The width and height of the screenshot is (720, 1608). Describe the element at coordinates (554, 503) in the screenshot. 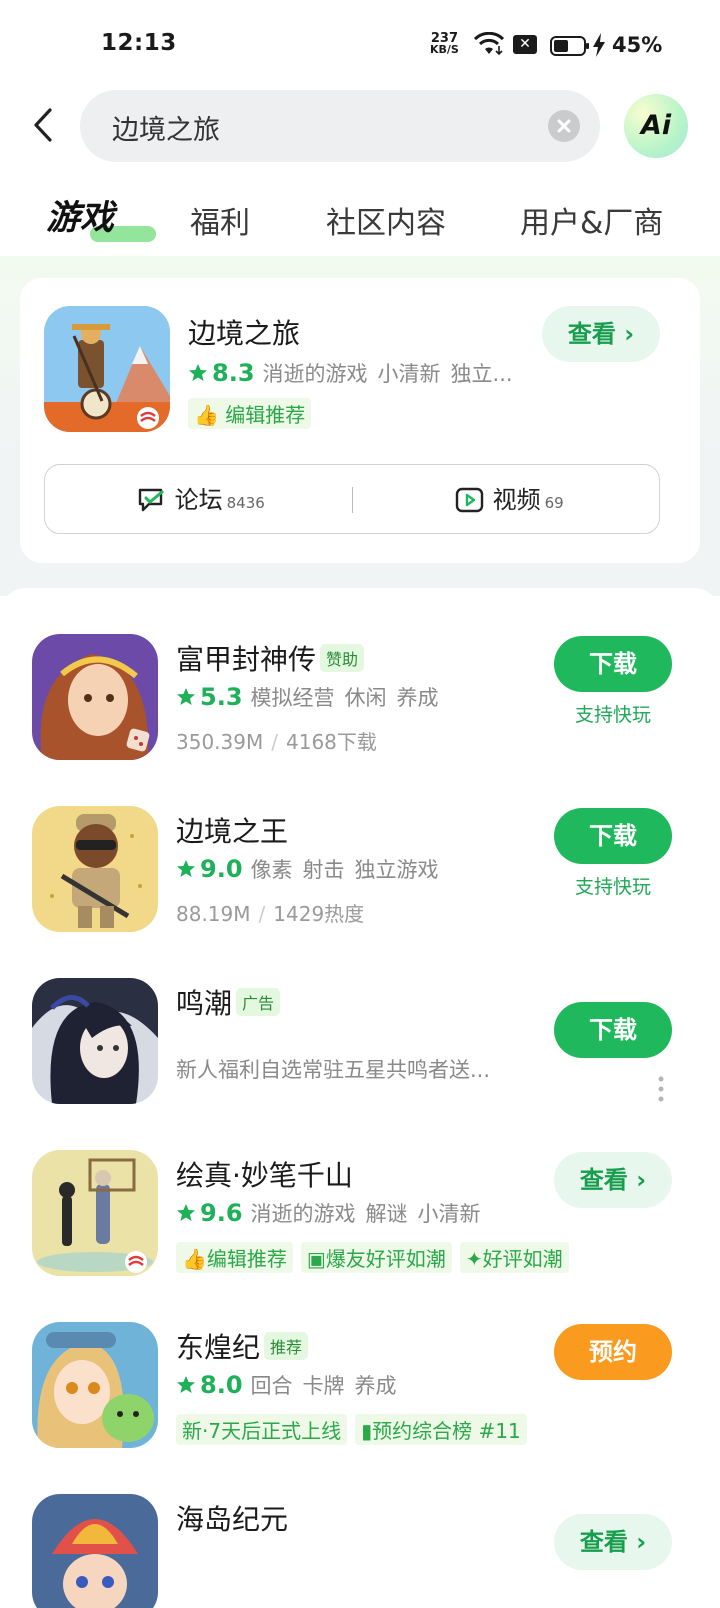

I see `video-count: 69` at that location.